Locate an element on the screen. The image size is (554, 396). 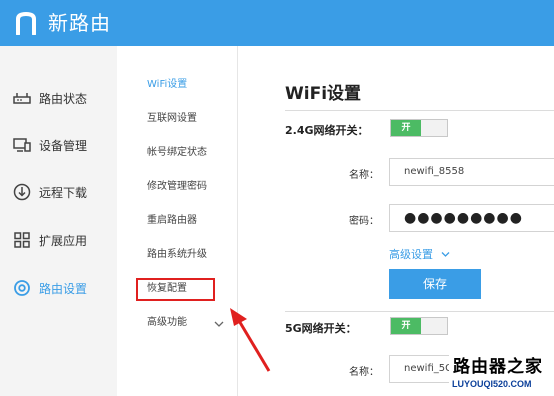
sidebar-item-apps: 扩展应用 is located at coordinates (58, 240).